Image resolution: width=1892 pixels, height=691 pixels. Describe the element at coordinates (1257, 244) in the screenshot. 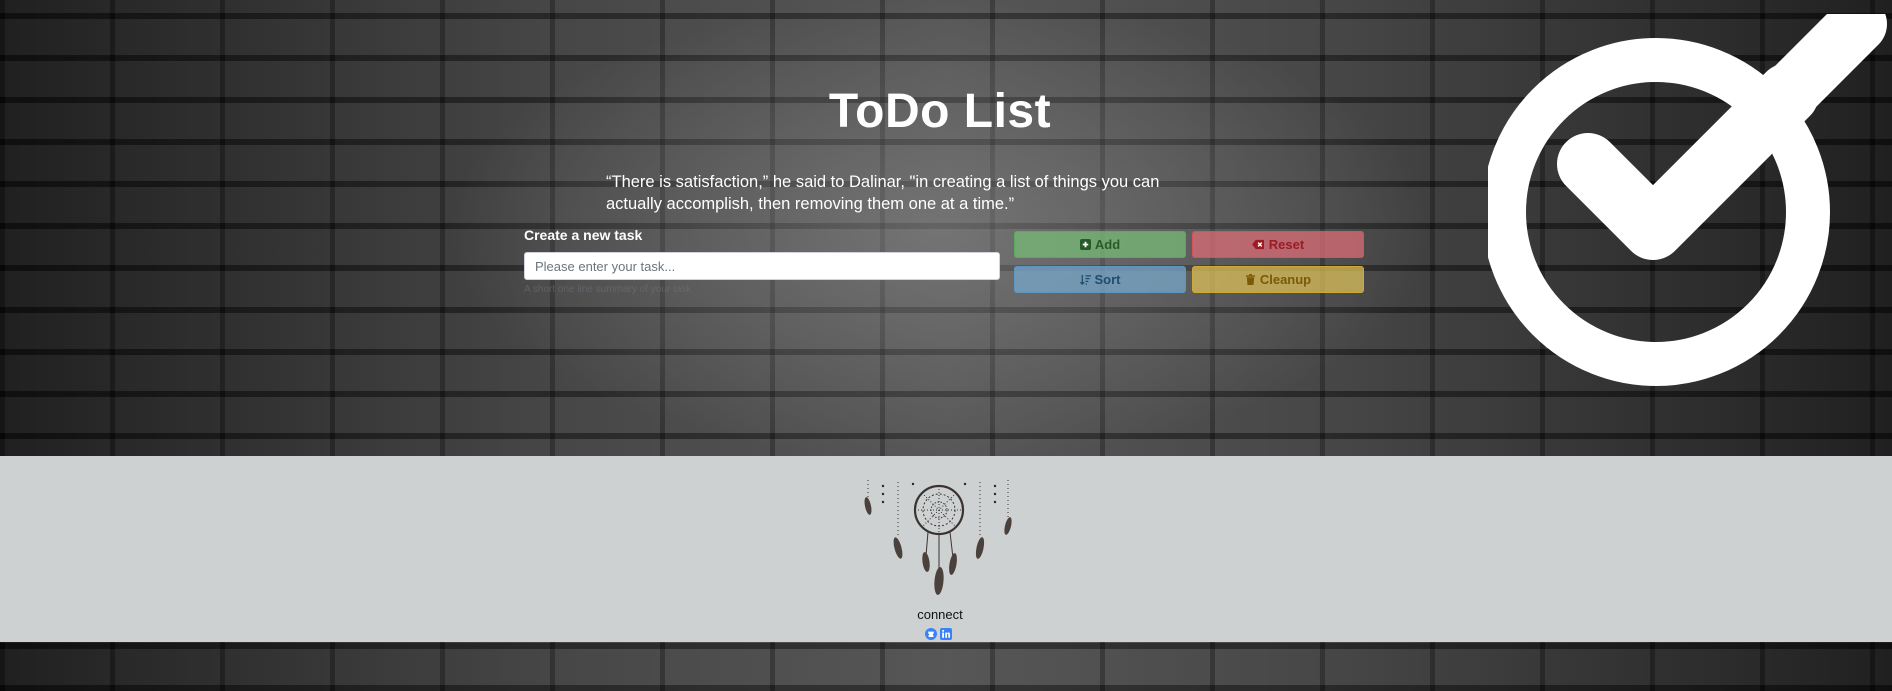

I see `backspace-icon` at that location.